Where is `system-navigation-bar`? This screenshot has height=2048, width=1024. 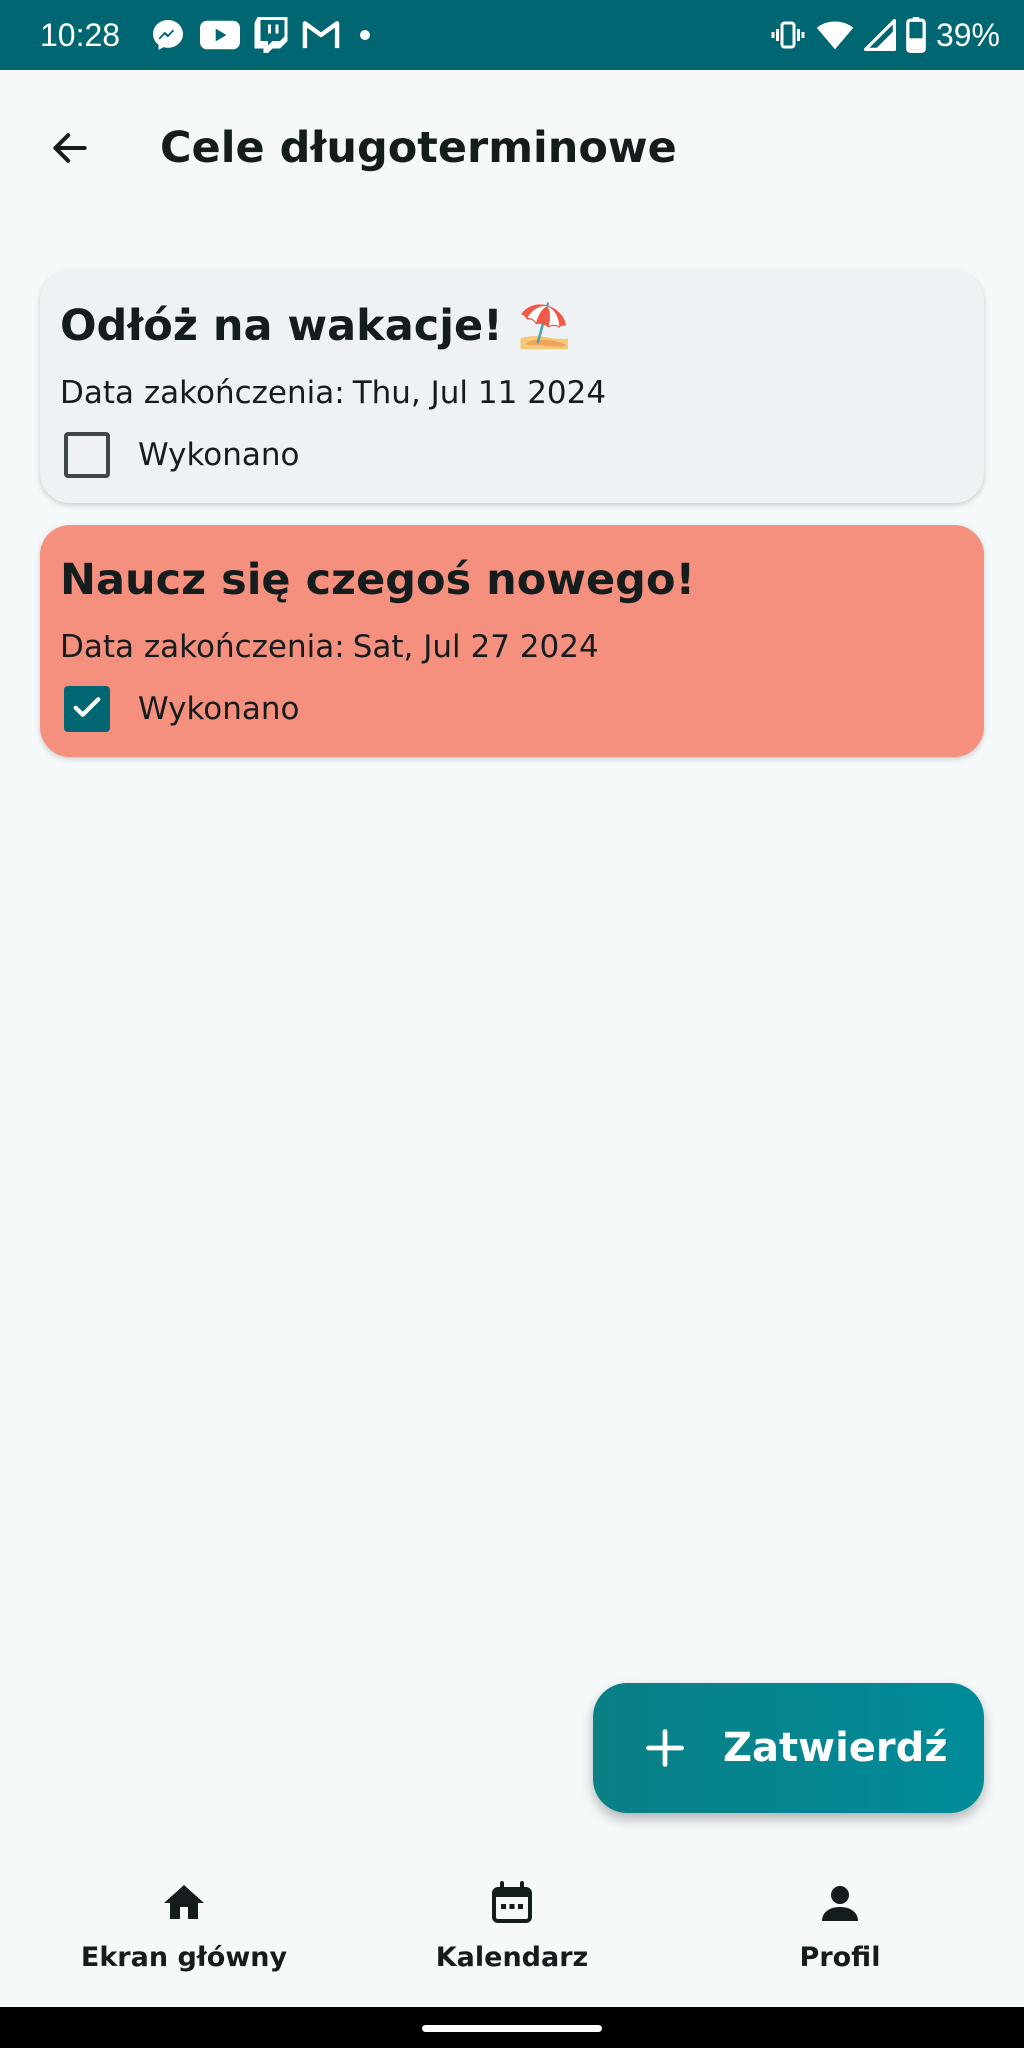
system-navigation-bar is located at coordinates (512, 2027).